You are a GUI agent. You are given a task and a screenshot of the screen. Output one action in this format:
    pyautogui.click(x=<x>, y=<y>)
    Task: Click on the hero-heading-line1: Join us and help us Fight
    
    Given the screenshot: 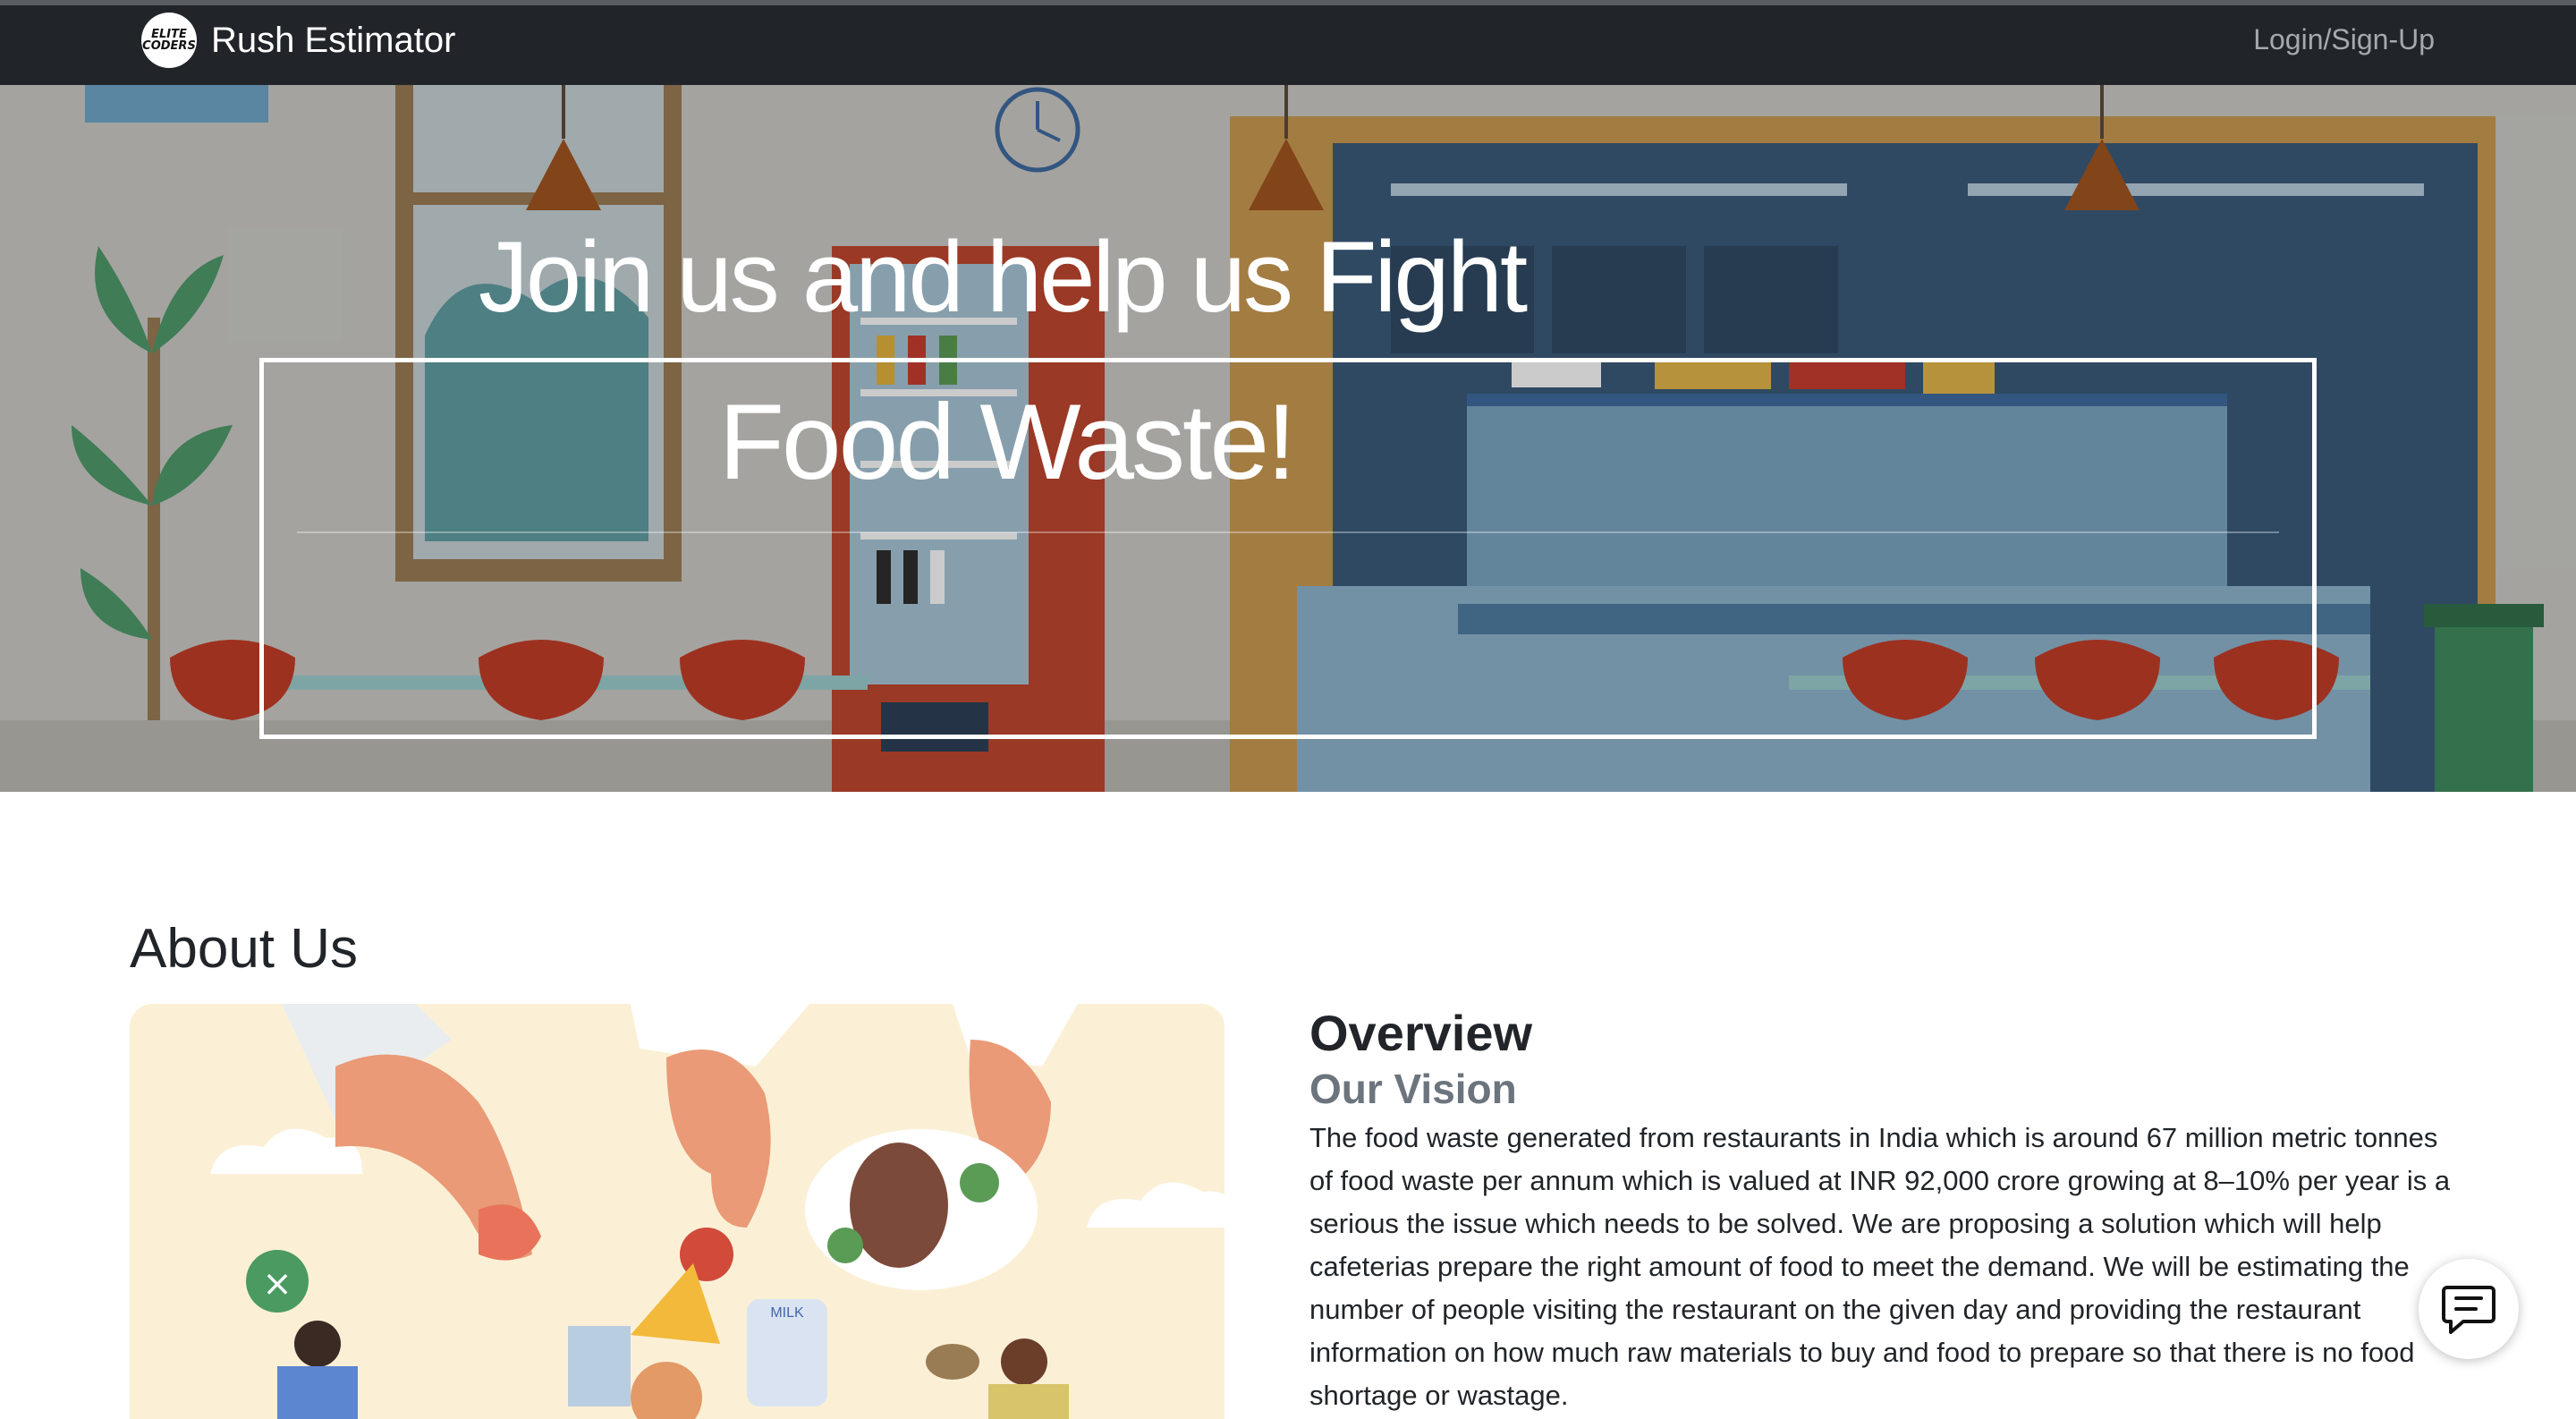 What is the action you would take?
    pyautogui.click(x=1288, y=277)
    